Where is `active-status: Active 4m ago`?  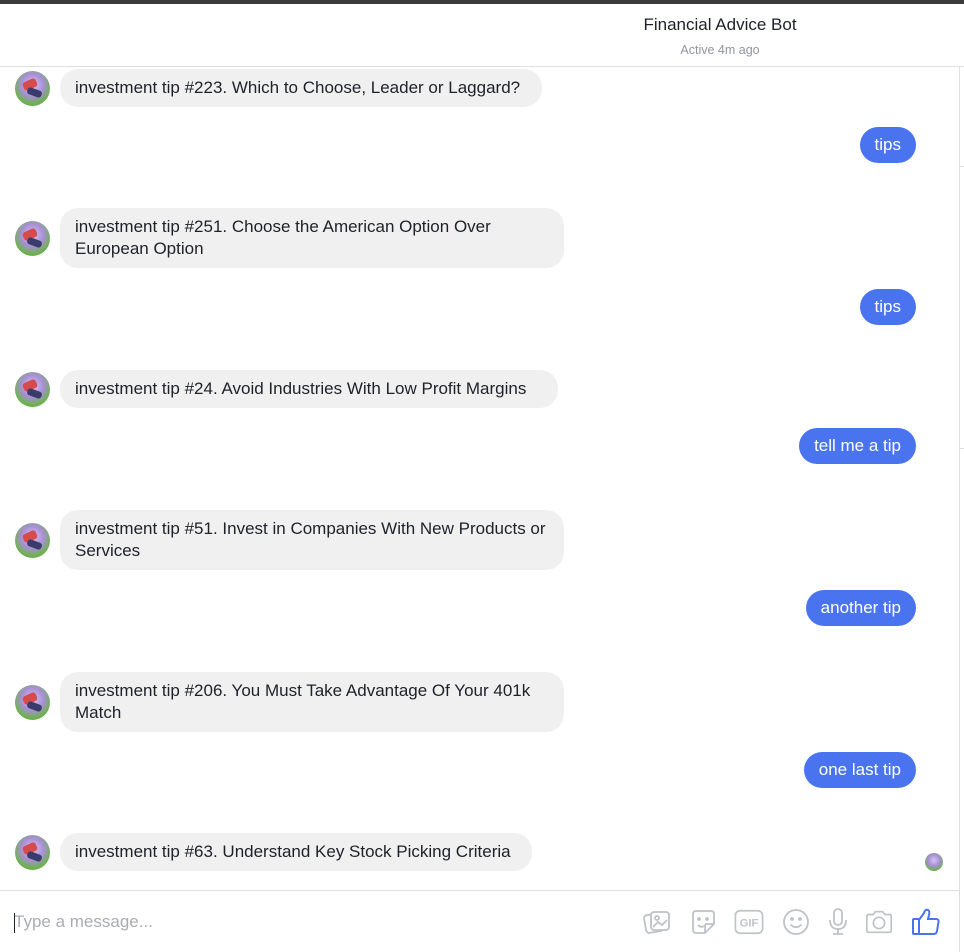
active-status: Active 4m ago is located at coordinates (720, 50).